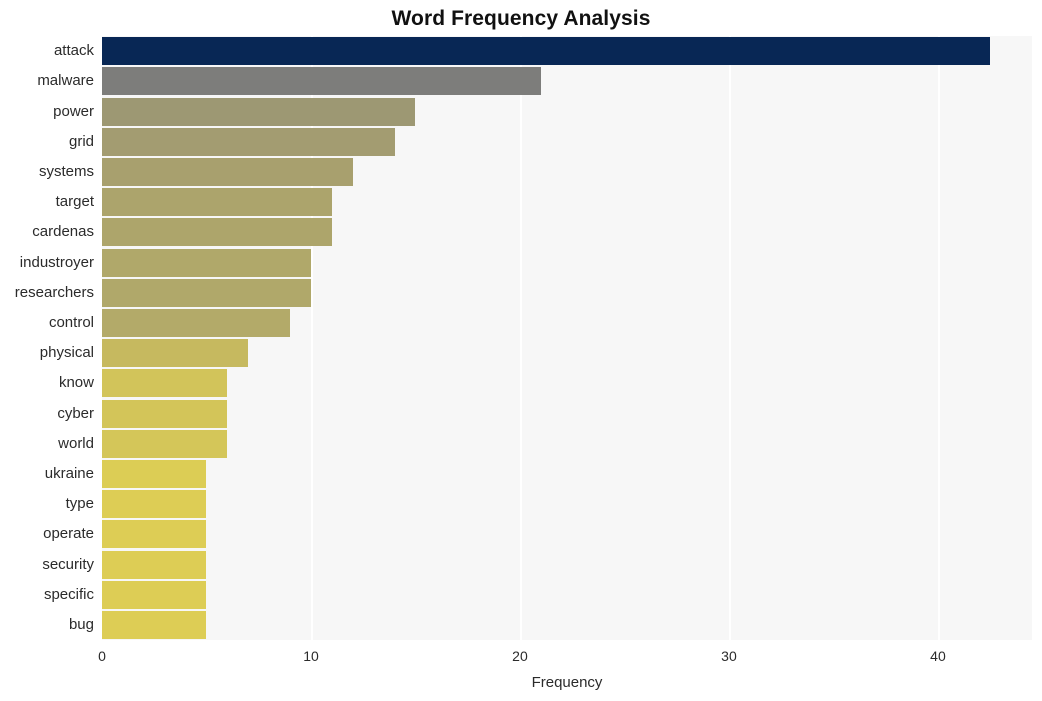 The image size is (1042, 701). Describe the element at coordinates (79, 504) in the screenshot. I see `y-axis-label: type` at that location.